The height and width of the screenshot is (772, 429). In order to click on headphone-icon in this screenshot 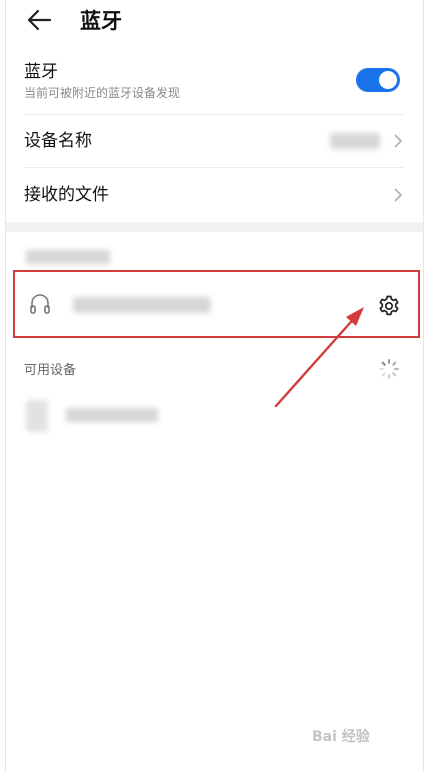, I will do `click(40, 304)`.